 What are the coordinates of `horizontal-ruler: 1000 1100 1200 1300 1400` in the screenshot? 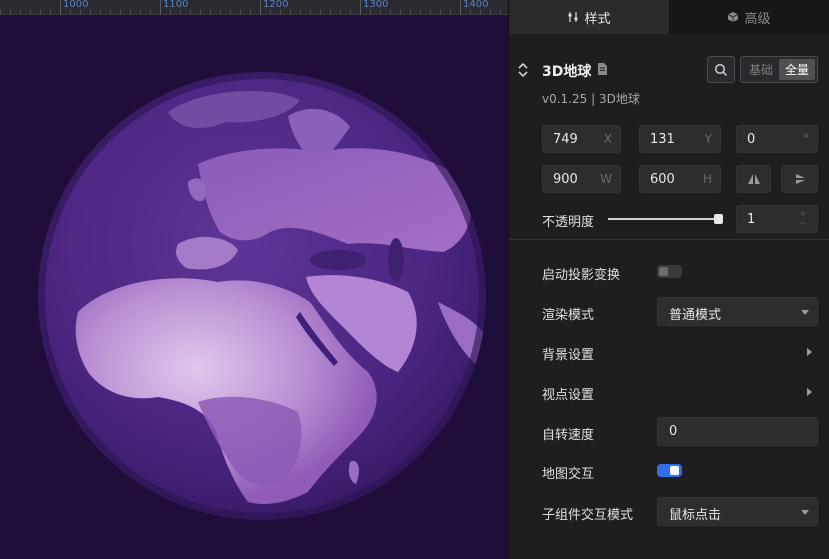 It's located at (254, 7).